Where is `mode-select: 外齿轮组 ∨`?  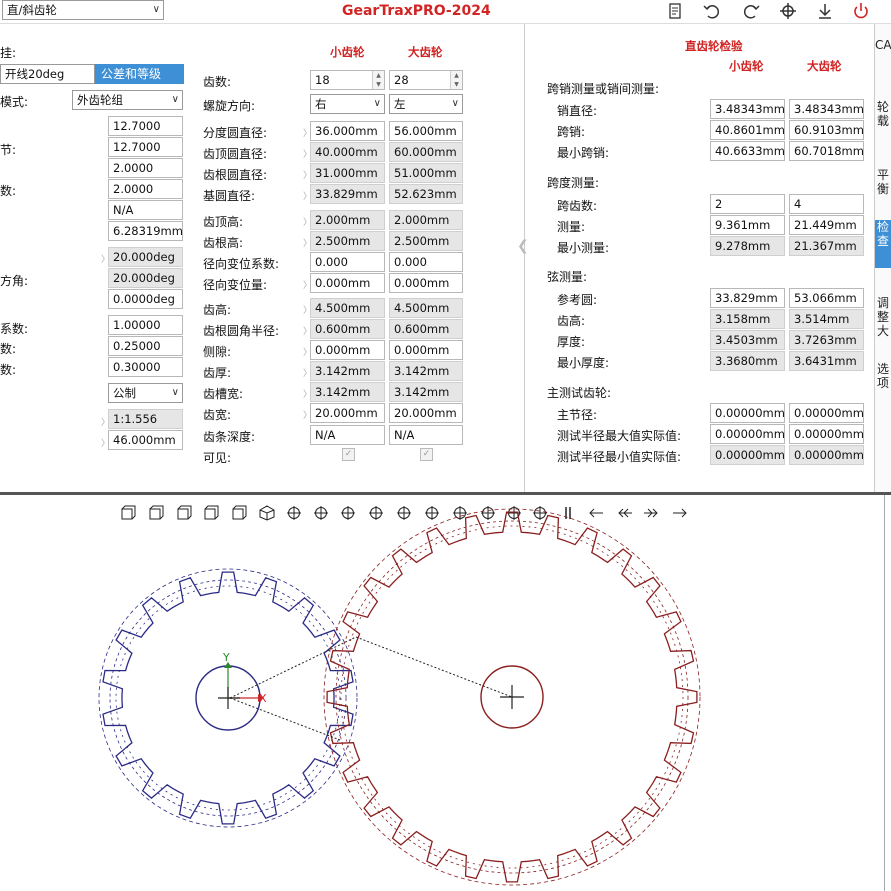 mode-select: 外齿轮组 ∨ is located at coordinates (127, 100).